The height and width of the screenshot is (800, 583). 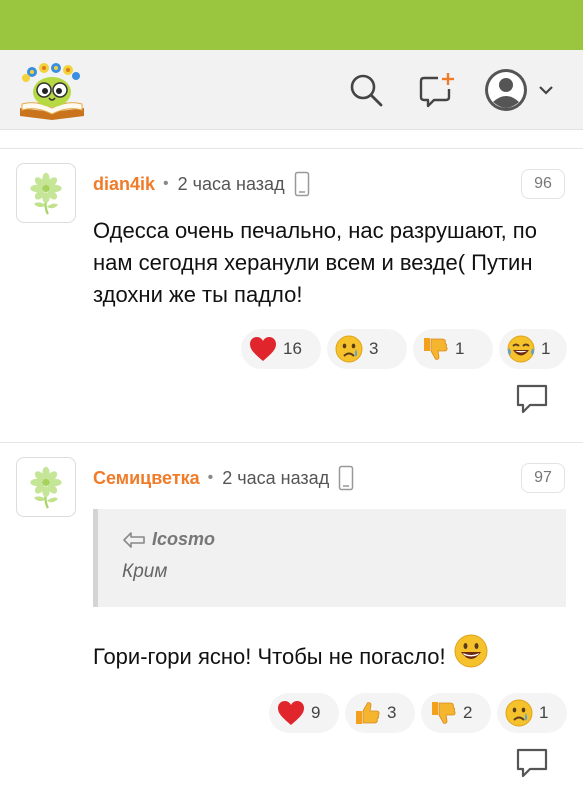 What do you see at coordinates (145, 571) in the screenshot?
I see `quote-text: Крим` at bounding box center [145, 571].